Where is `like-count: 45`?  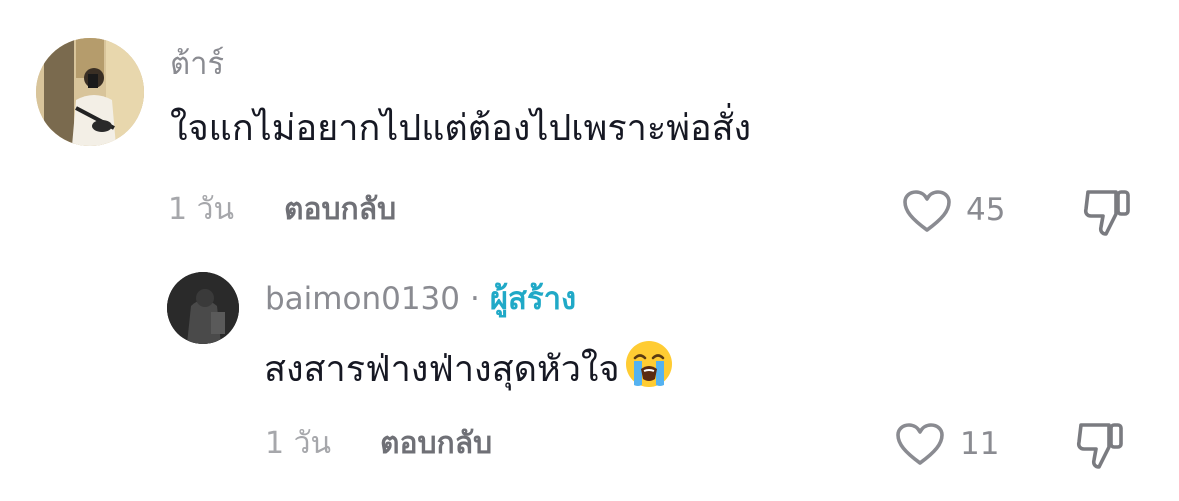
like-count: 45 is located at coordinates (986, 210).